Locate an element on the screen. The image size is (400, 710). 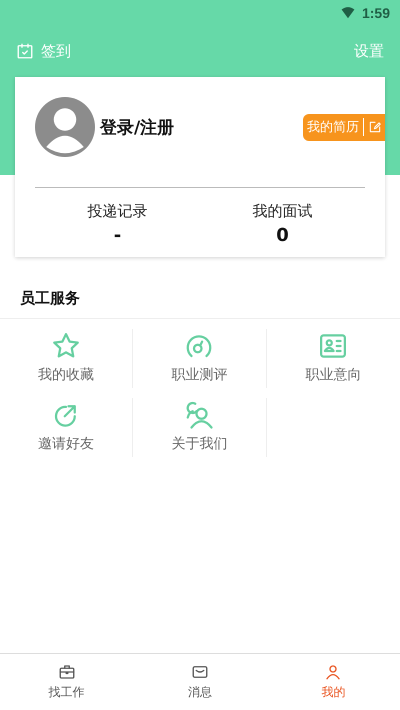
service-item: 关于我们 is located at coordinates (200, 427).